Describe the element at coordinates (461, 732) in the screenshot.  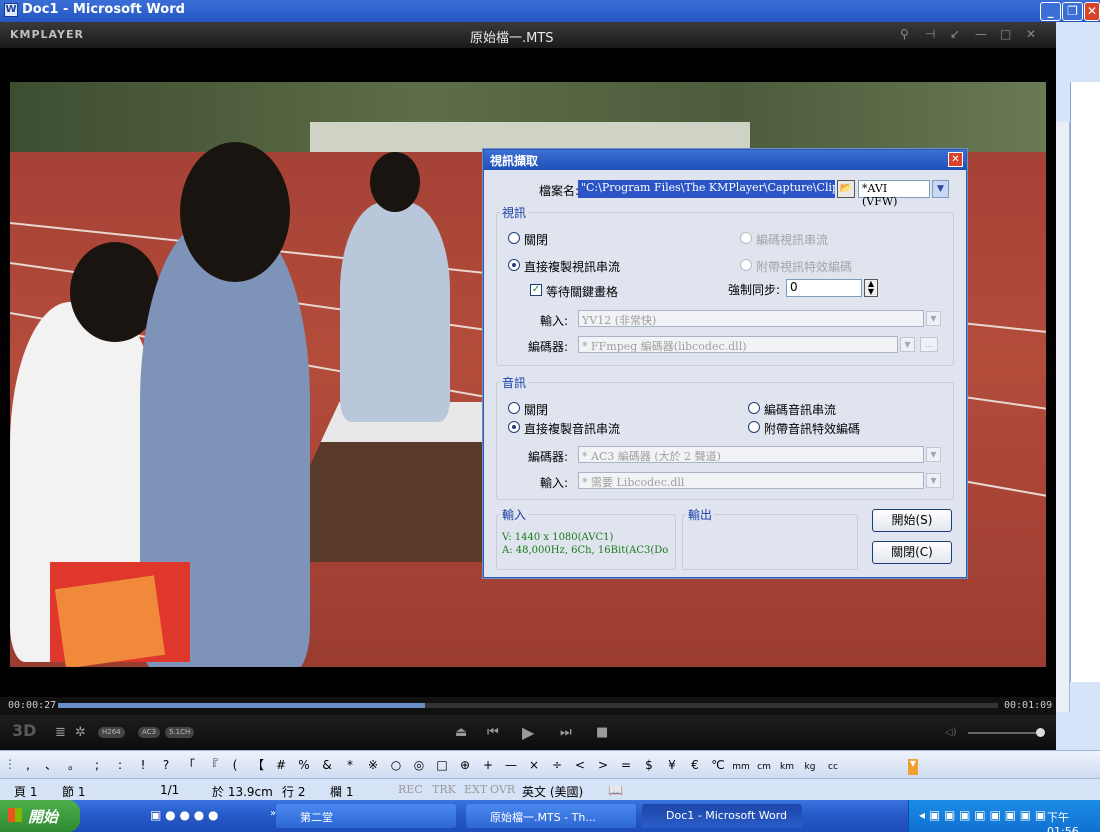
I see `eject-icon: ⏏` at that location.